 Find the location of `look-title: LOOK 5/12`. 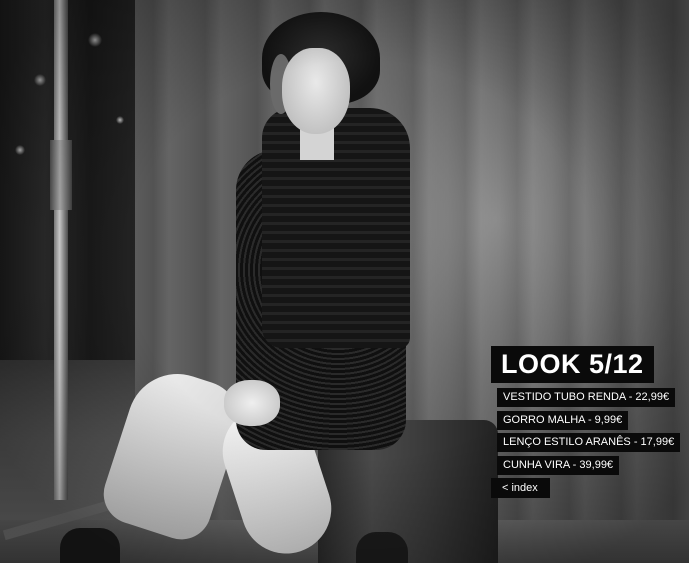

look-title: LOOK 5/12 is located at coordinates (572, 364).